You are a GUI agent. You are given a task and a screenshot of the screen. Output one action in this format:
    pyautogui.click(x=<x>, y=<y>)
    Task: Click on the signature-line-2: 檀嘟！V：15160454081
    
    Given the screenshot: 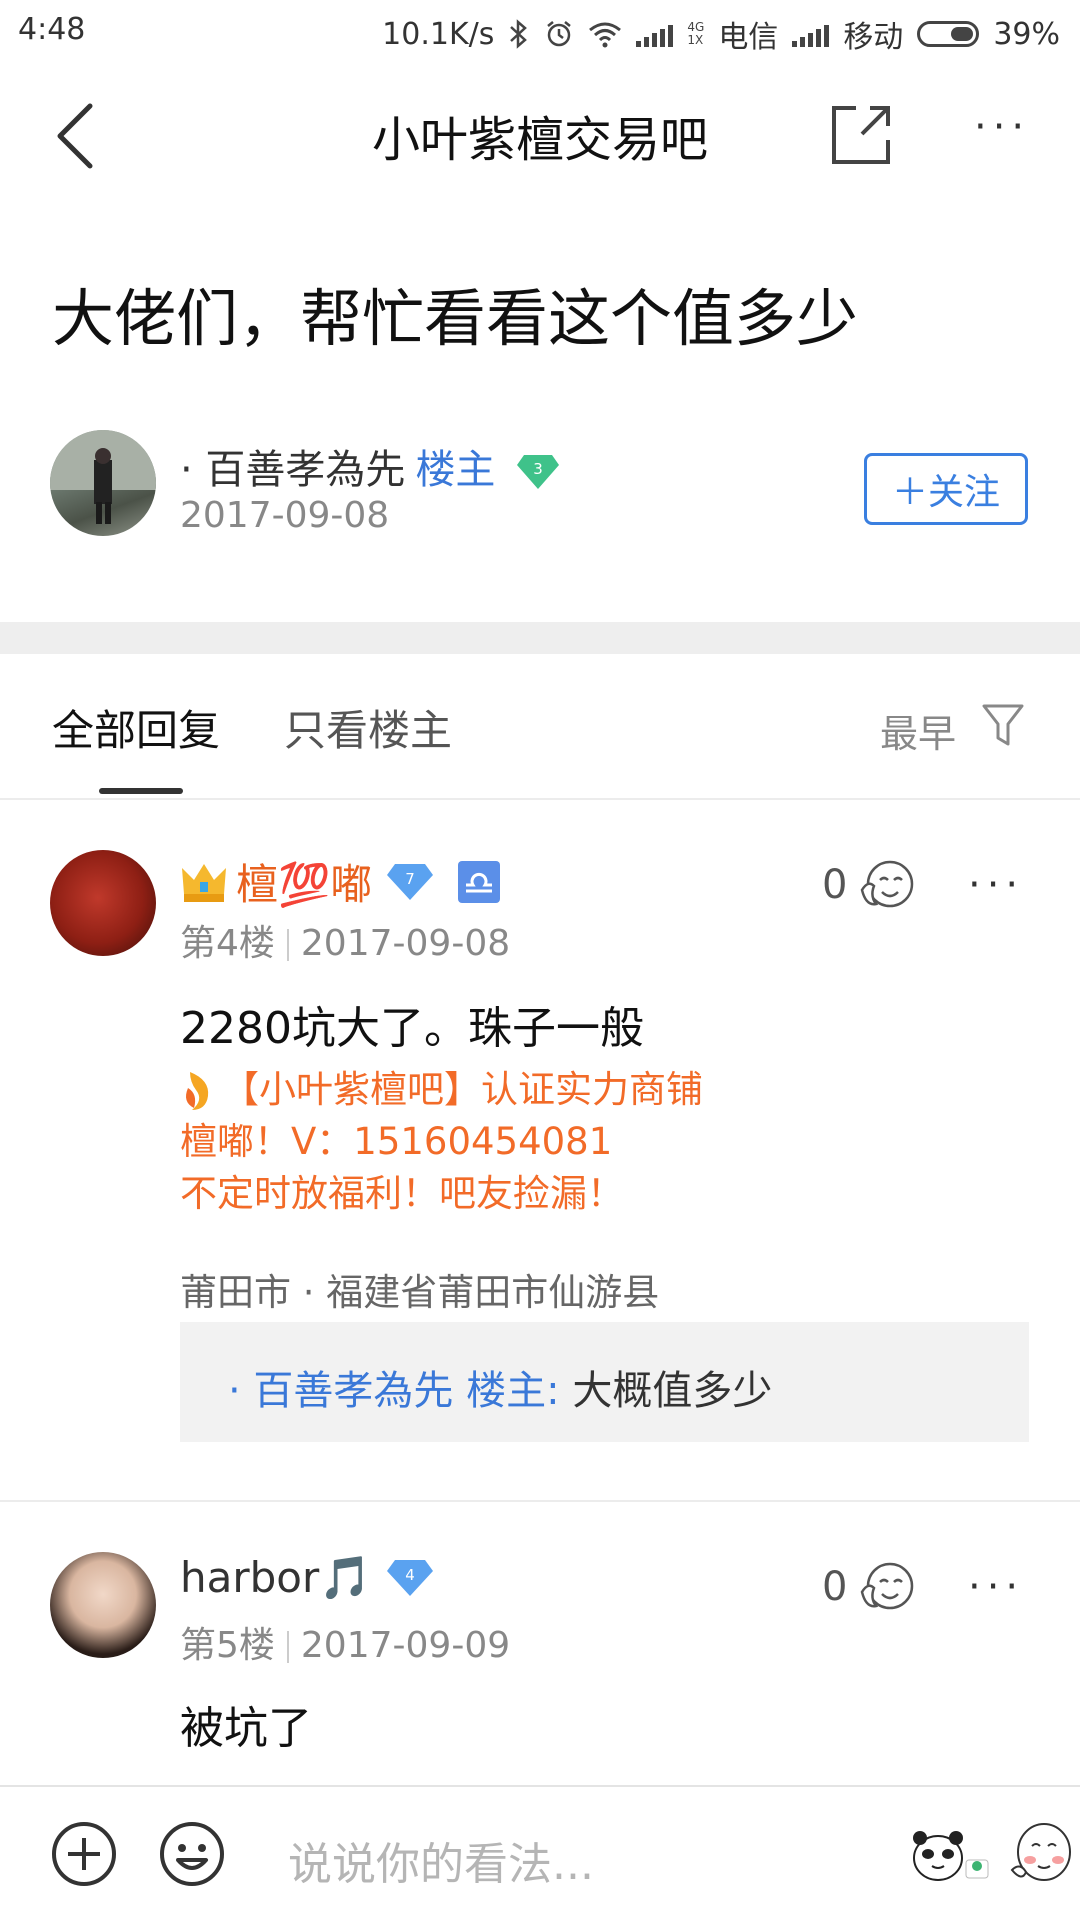 What is the action you would take?
    pyautogui.click(x=396, y=1141)
    